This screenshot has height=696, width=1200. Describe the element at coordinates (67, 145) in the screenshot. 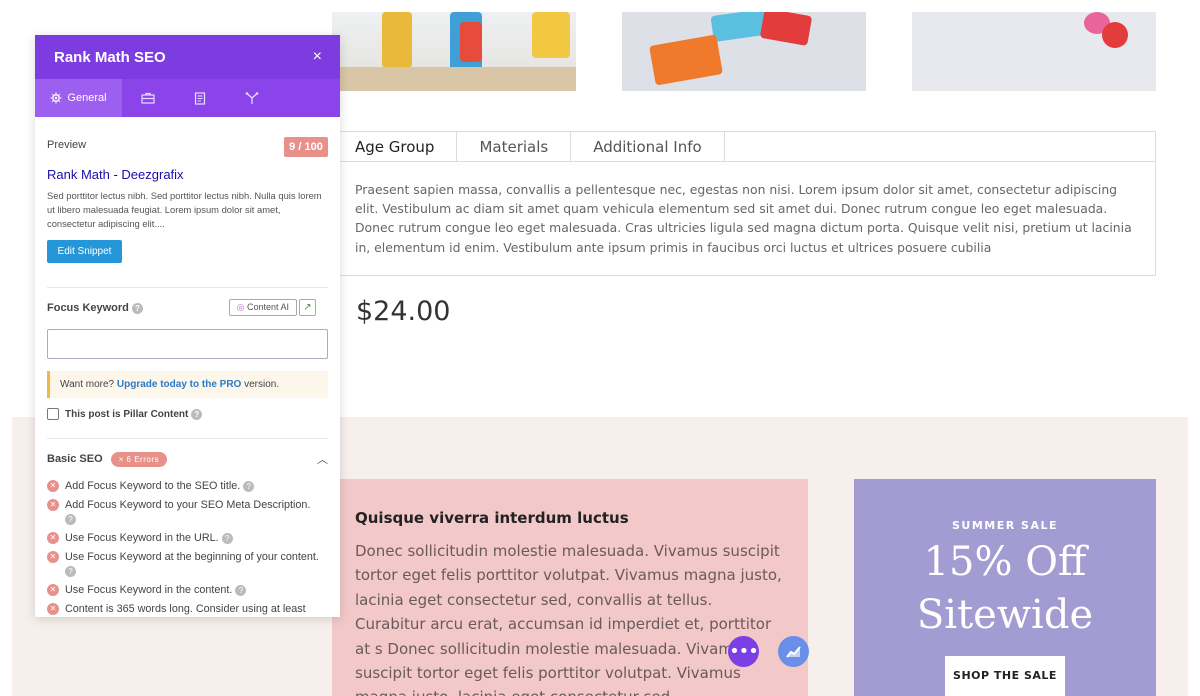

I see `preview-label: Preview` at that location.